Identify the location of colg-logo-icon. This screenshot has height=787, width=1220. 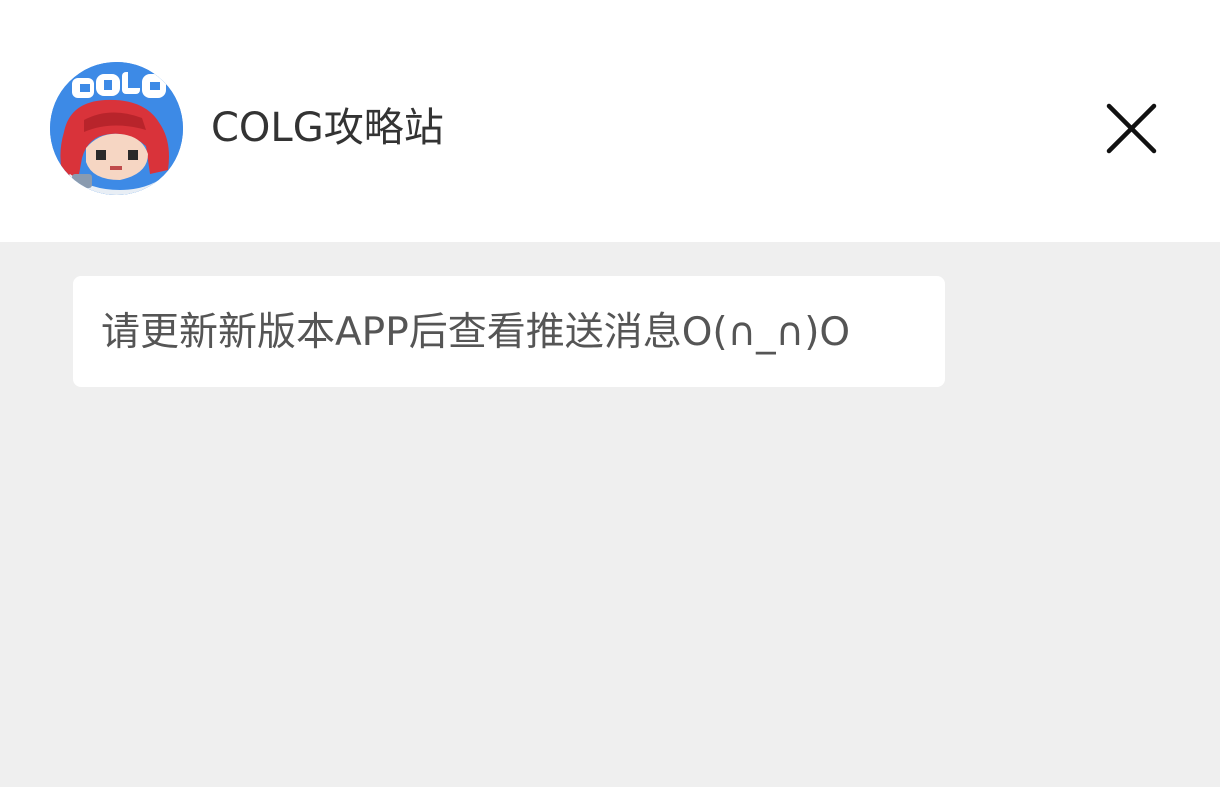
(116, 128).